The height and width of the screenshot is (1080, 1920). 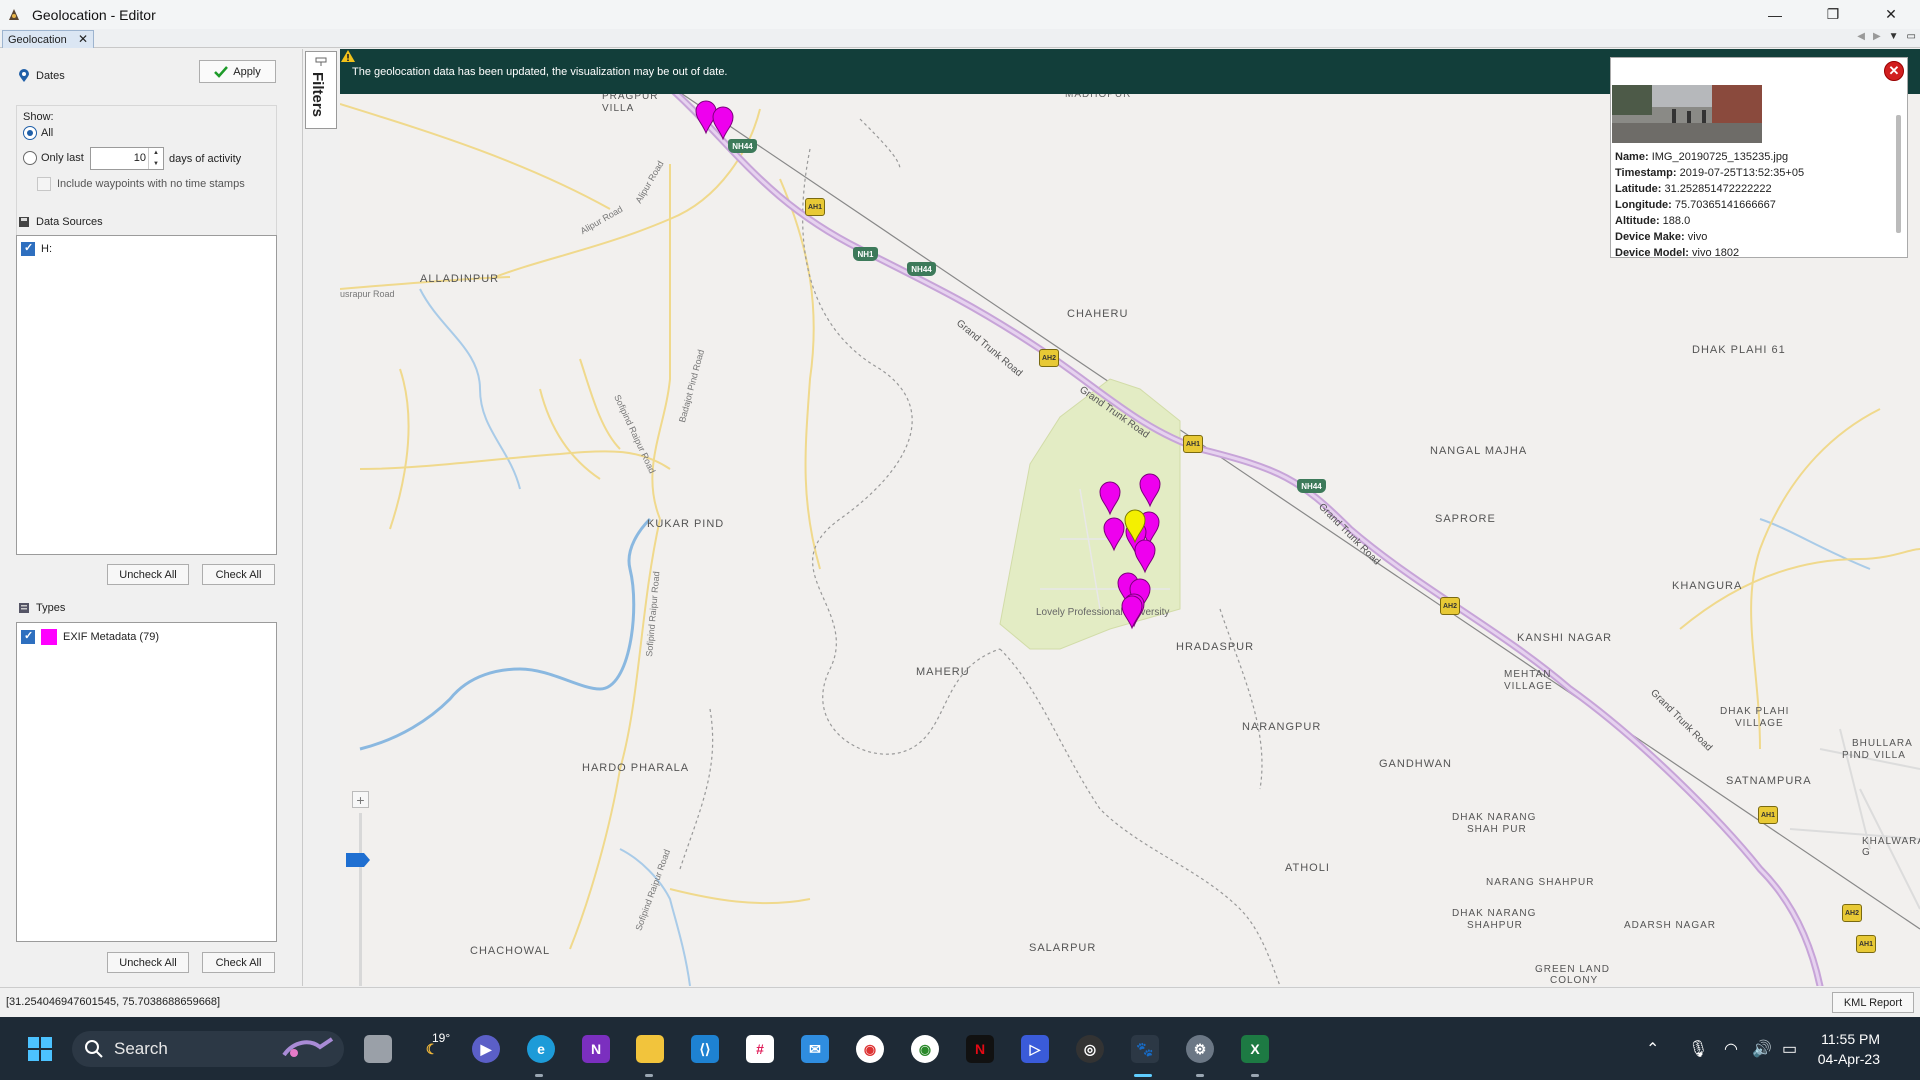 What do you see at coordinates (156, 164) in the screenshot?
I see `spin-down-icon: ▼` at bounding box center [156, 164].